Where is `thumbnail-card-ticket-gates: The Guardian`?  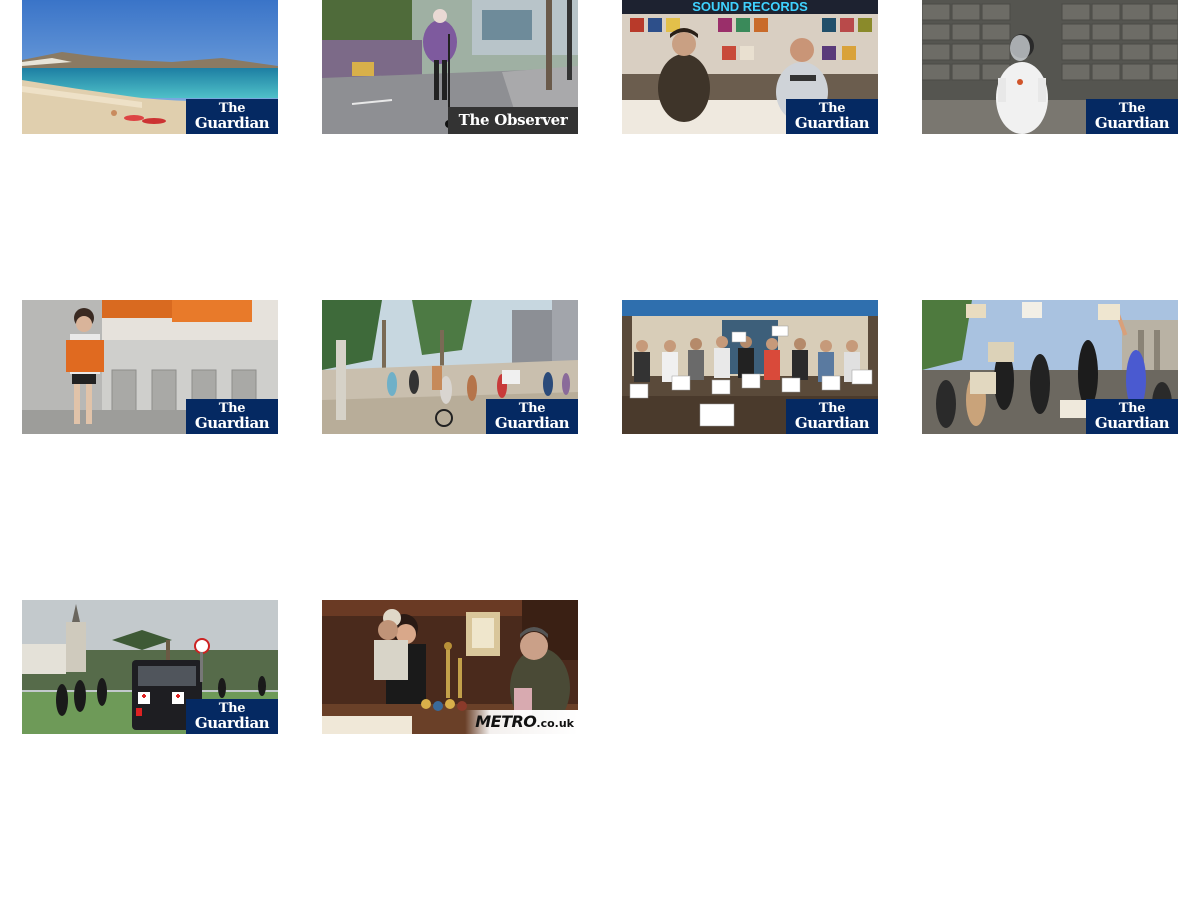
thumbnail-card-ticket-gates: The Guardian is located at coordinates (150, 367).